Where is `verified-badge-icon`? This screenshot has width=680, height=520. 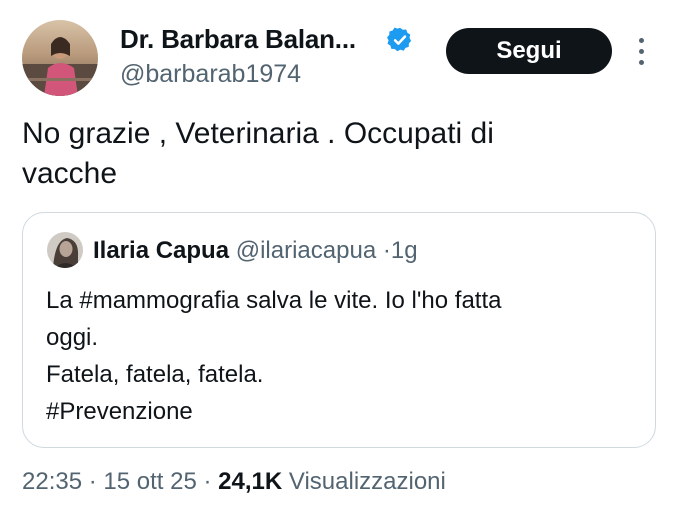
verified-badge-icon is located at coordinates (399, 39).